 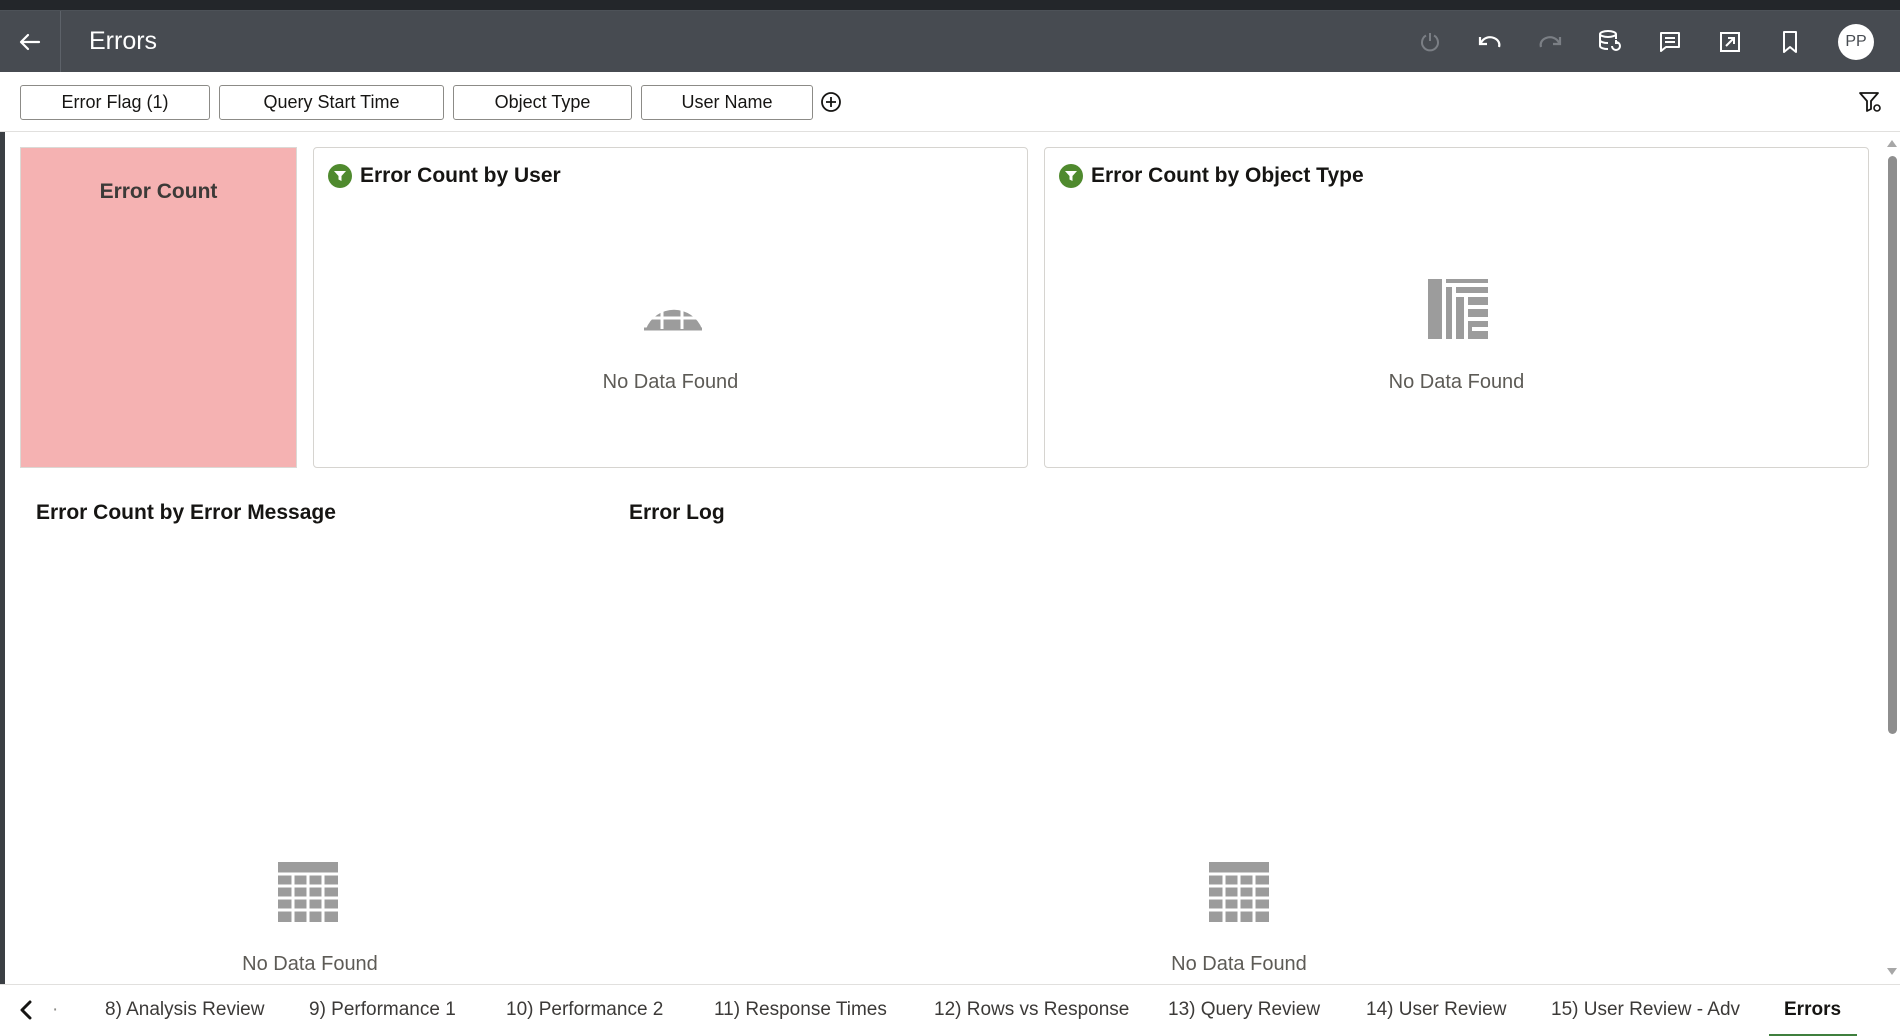 I want to click on chevron-left-icon, so click(x=26, y=1010).